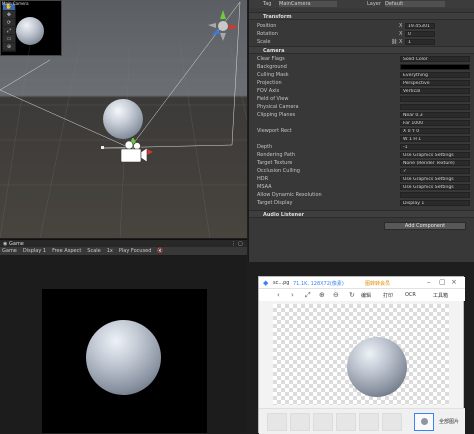 This screenshot has width=474, height=434. I want to click on camera-prop-label: Projection, so click(269, 83).